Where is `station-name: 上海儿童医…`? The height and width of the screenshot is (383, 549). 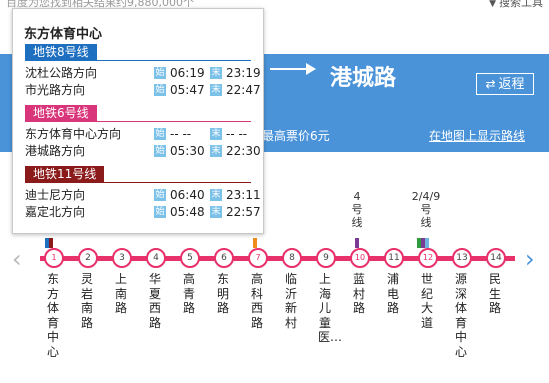
station-name: 上海儿童医… is located at coordinates (330, 308).